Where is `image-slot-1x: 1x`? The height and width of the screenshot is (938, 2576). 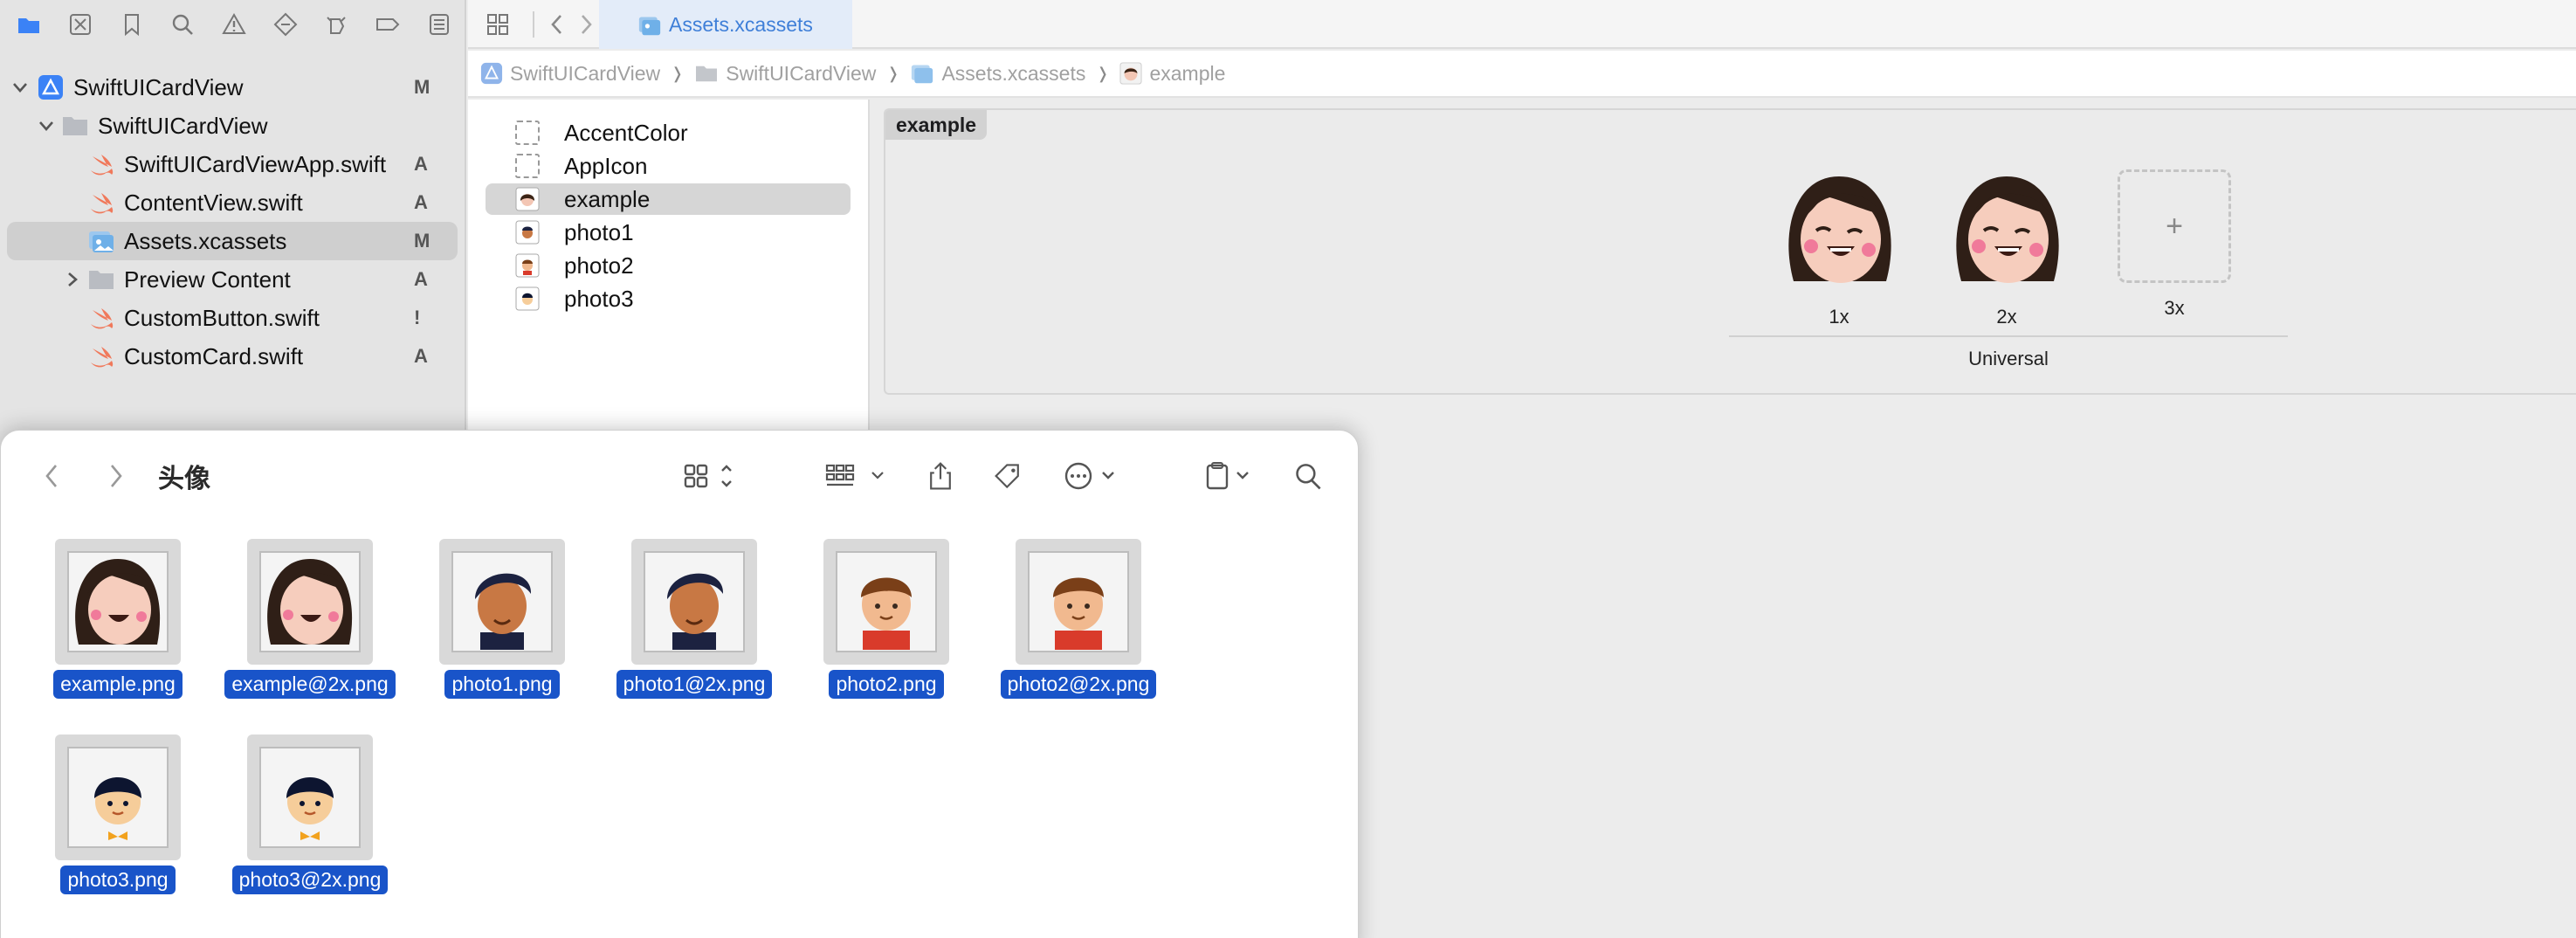
image-slot-1x: 1x is located at coordinates (1839, 248).